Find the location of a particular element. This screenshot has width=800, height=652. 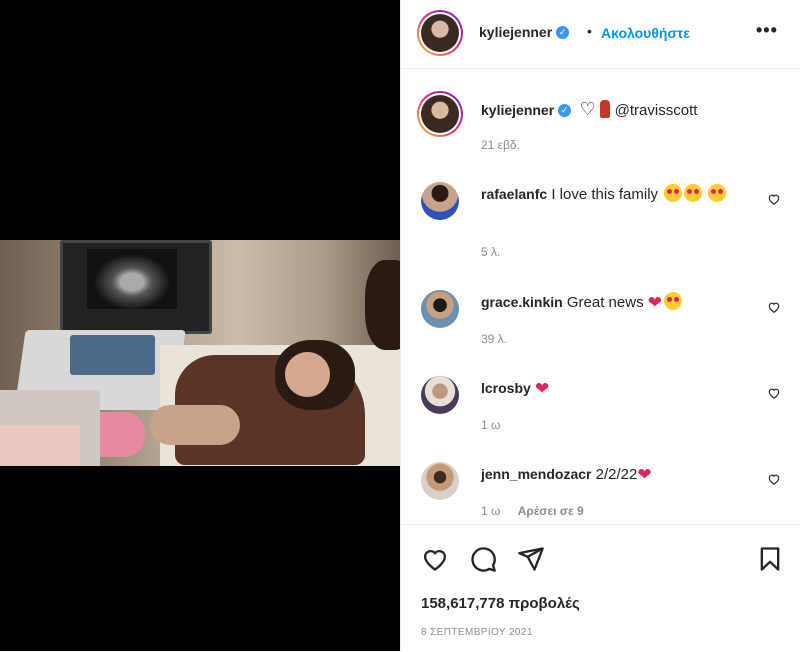

view-count: 158,617,778 προβολές is located at coordinates (500, 603).